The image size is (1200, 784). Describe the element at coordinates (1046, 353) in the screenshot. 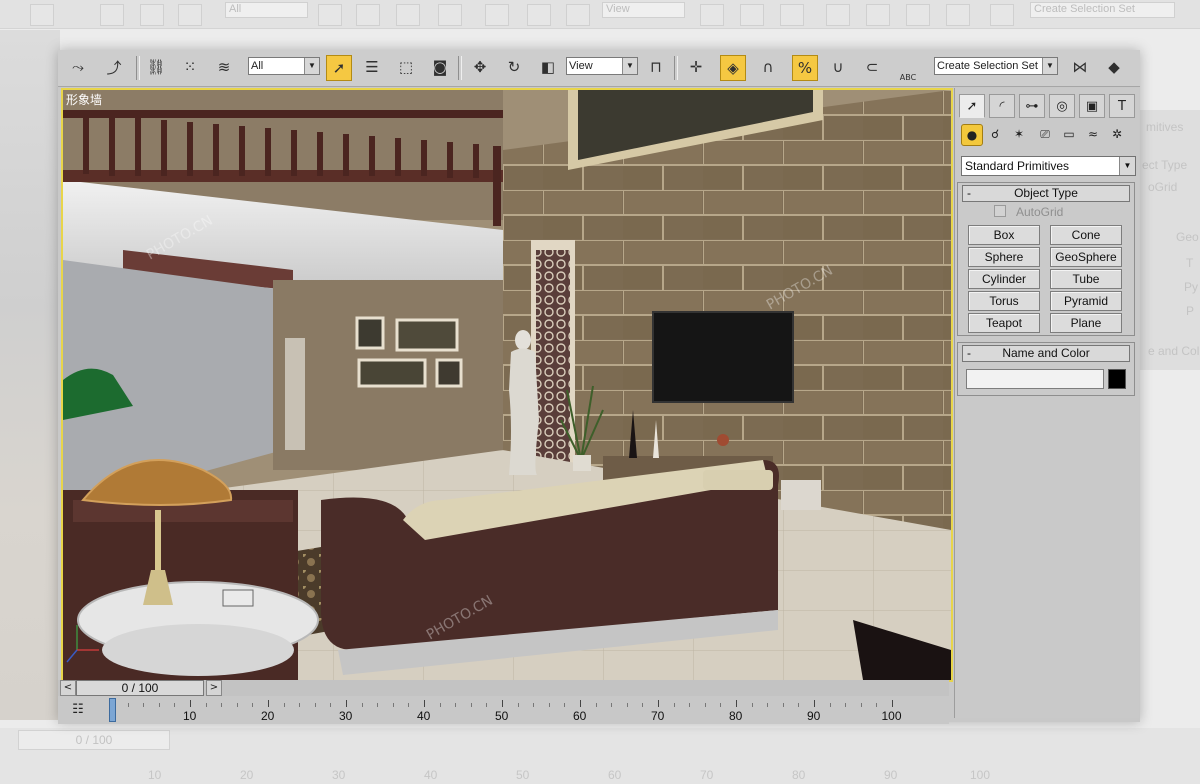

I see `name-color-header: - Name and Color` at that location.